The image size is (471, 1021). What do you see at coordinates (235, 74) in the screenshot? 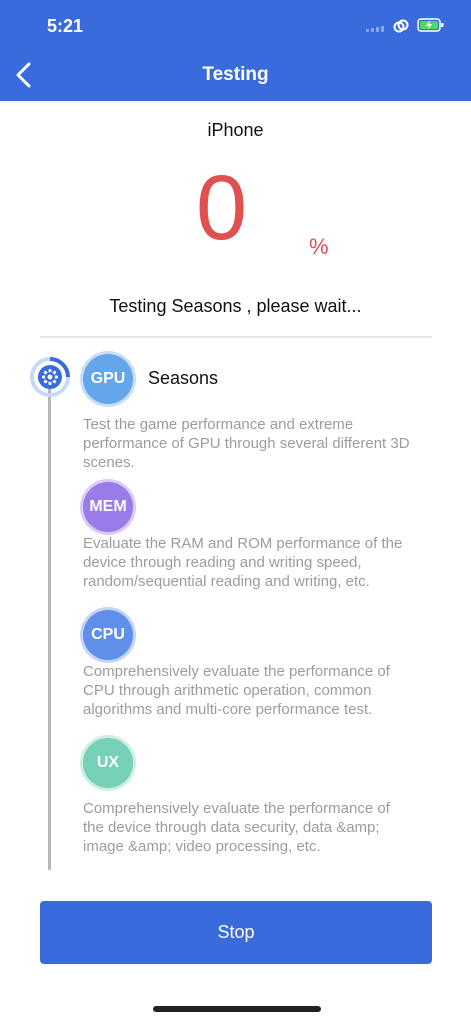
I see `page-title: Testing` at bounding box center [235, 74].